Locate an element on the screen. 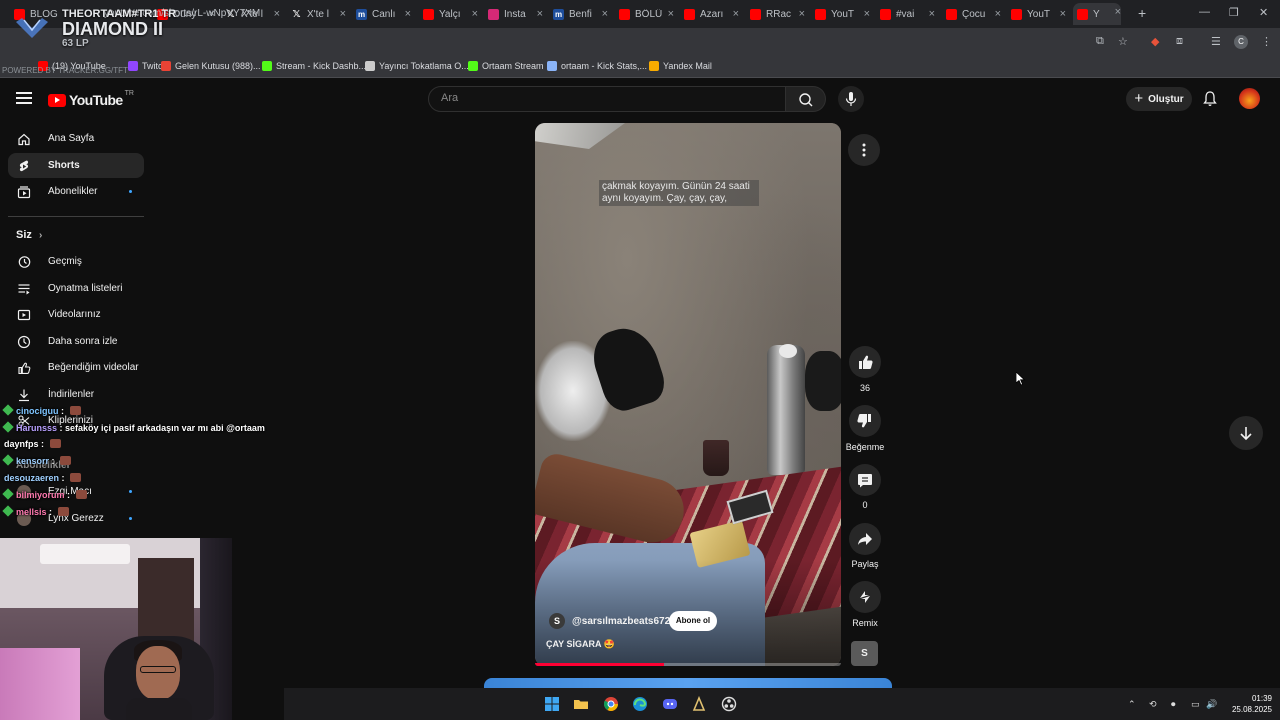  chat-emote-icon is located at coordinates (75, 410).